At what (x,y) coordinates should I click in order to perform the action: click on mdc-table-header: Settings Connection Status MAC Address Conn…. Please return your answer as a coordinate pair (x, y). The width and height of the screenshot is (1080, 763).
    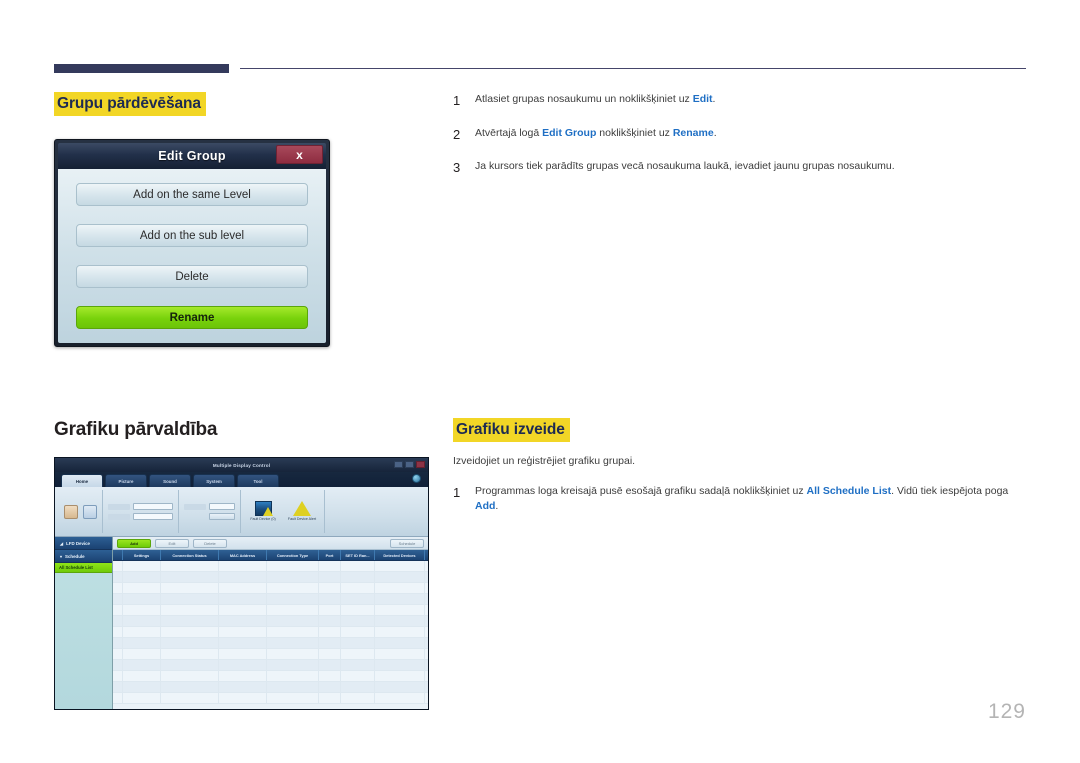
    Looking at the image, I should click on (270, 555).